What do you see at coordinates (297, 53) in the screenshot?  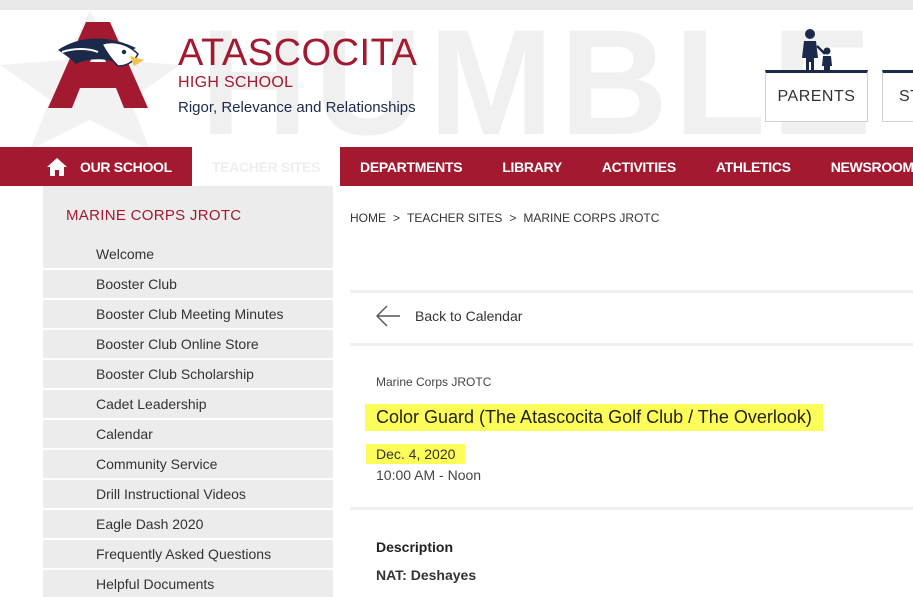 I see `school-name: ATASCOCITA` at bounding box center [297, 53].